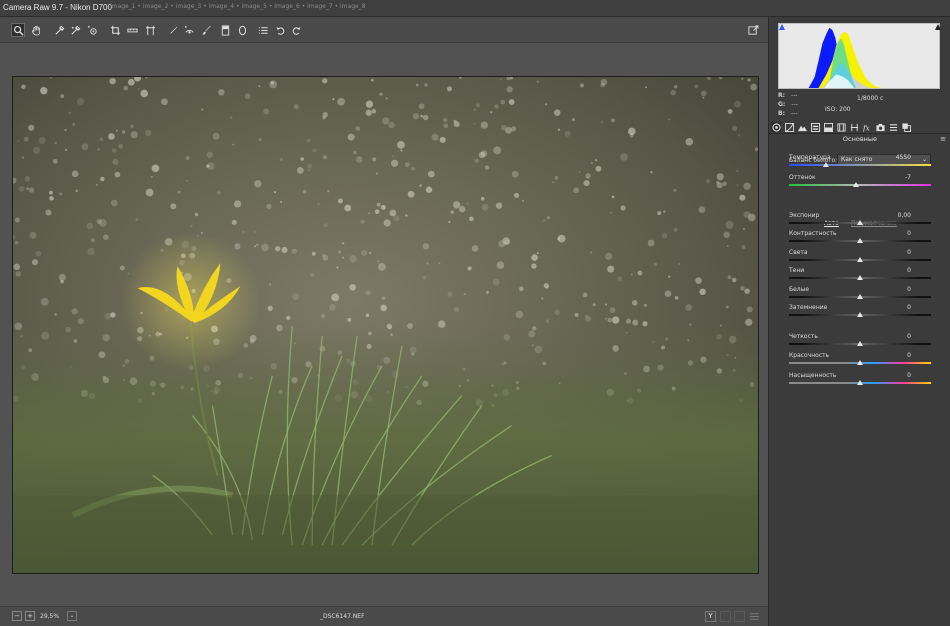 The height and width of the screenshot is (626, 950). I want to click on slider-exposure: Экспонир 0,00, so click(860, 221).